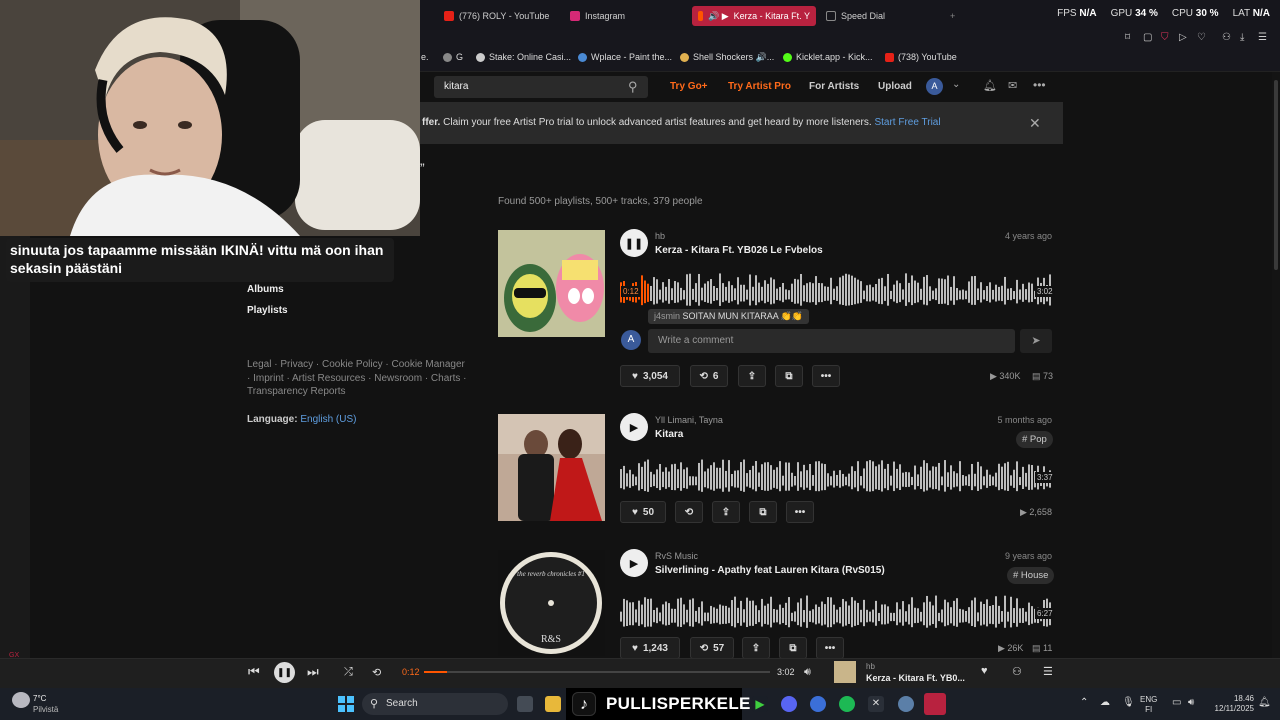 The width and height of the screenshot is (1280, 720). I want to click on file-explorer-icon, so click(553, 704).